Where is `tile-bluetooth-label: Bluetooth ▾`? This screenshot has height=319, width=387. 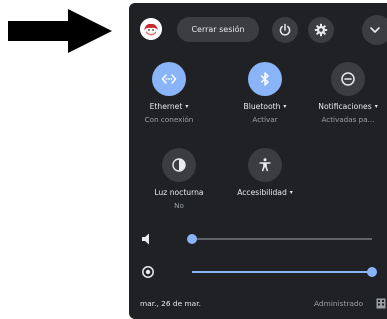 tile-bluetooth-label: Bluetooth ▾ is located at coordinates (265, 106).